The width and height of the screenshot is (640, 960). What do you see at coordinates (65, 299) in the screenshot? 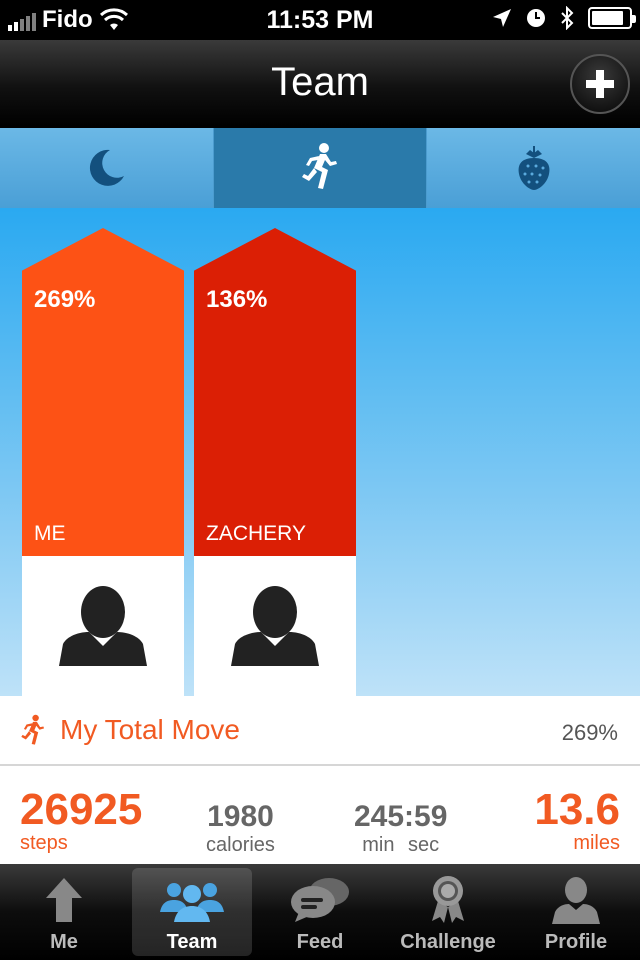
I see `member-percent: 269%` at bounding box center [65, 299].